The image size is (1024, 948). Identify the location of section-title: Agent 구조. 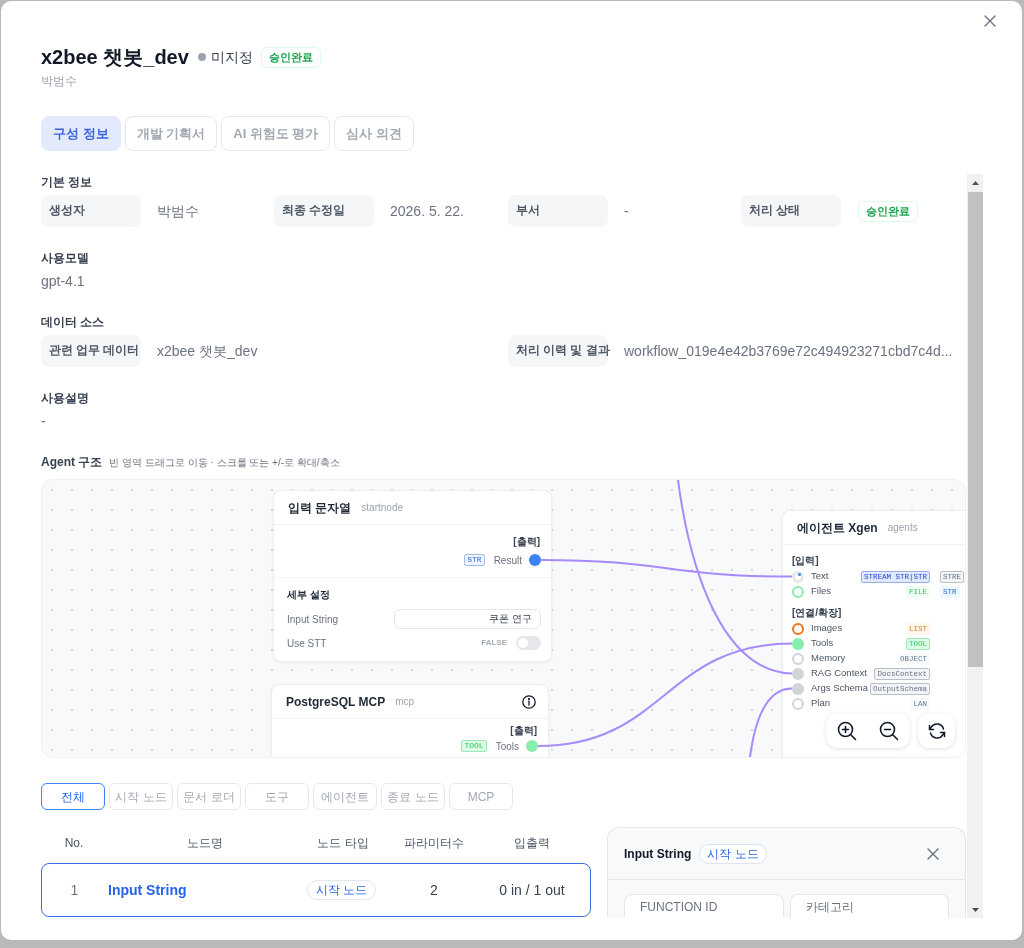
(72, 462).